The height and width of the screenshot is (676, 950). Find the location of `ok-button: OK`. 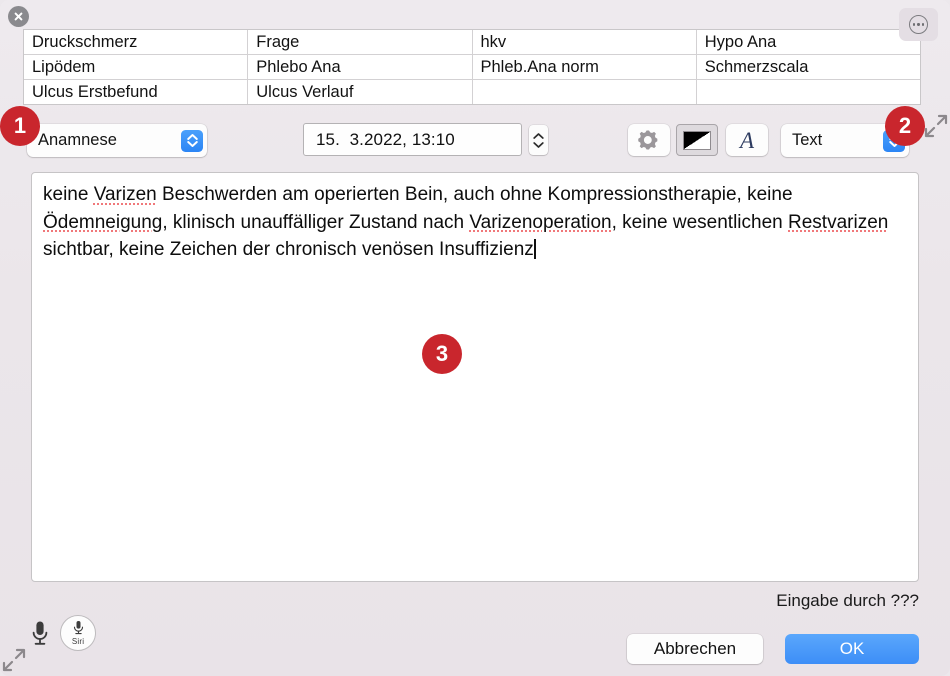

ok-button: OK is located at coordinates (852, 649).